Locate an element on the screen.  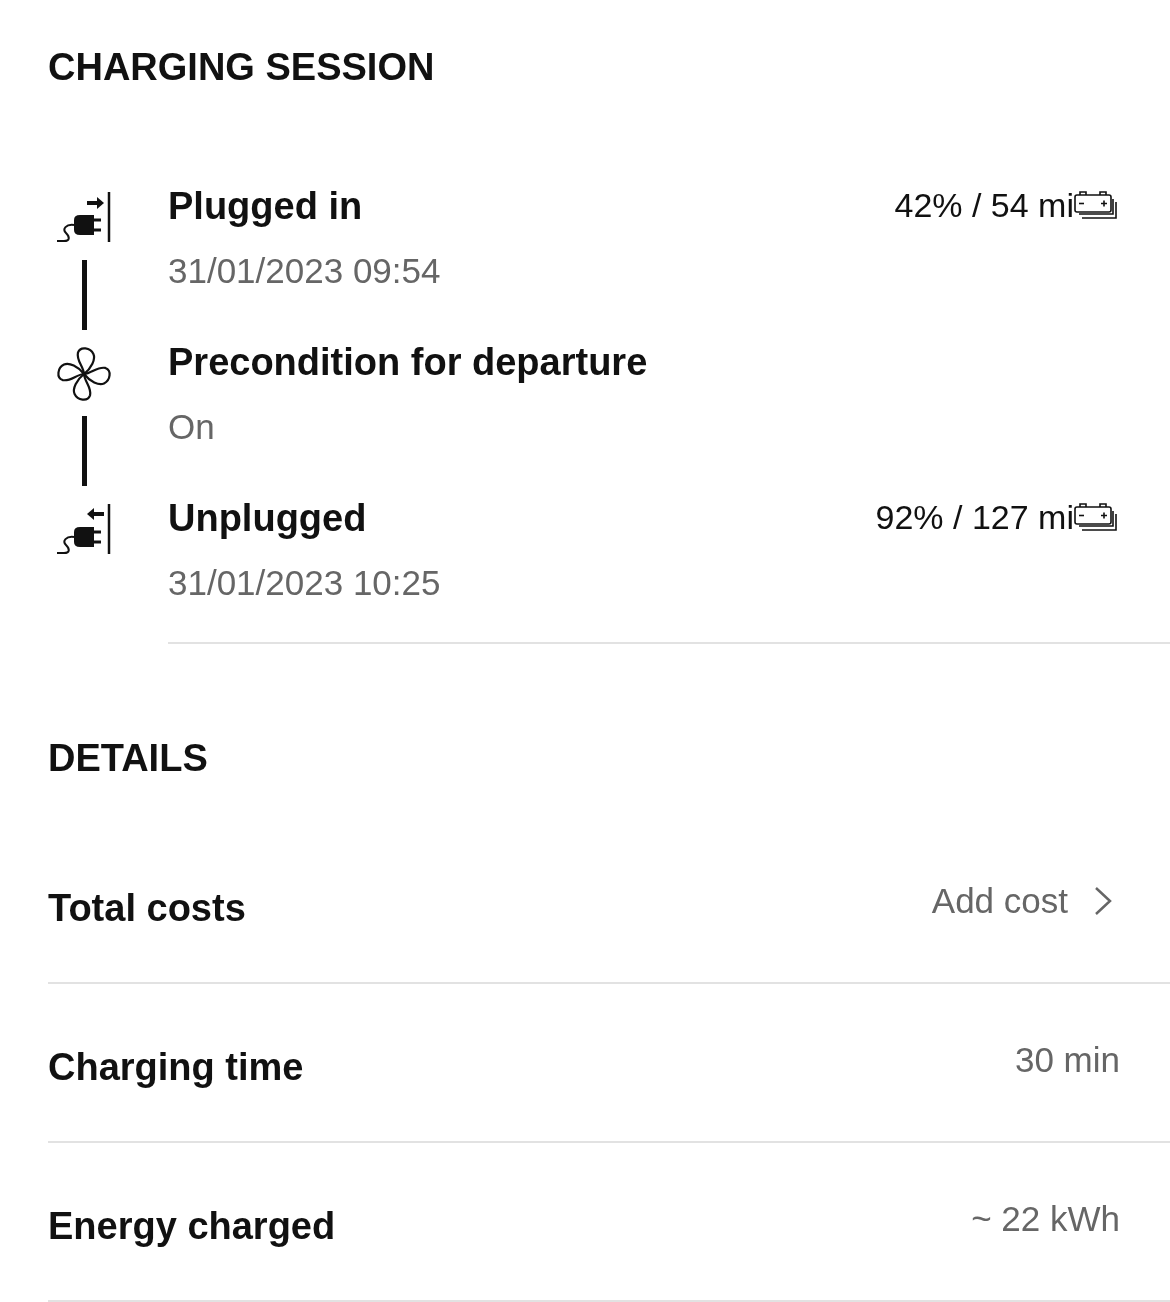
event-detail: On is located at coordinates (191, 427).